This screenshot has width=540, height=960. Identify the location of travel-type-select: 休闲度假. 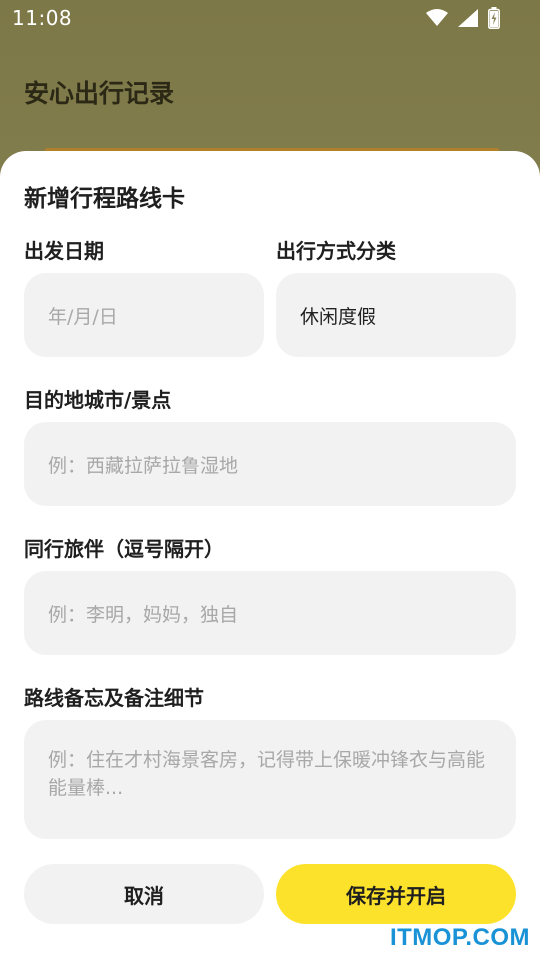
(396, 315).